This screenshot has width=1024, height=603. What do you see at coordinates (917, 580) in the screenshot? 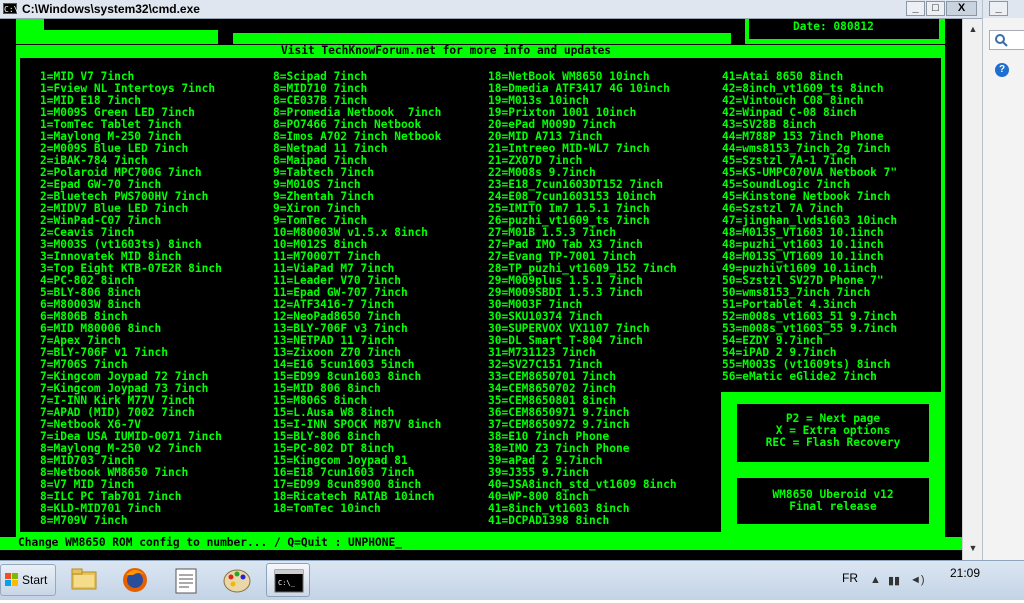
I see `volume-icon: ◄)` at bounding box center [917, 580].